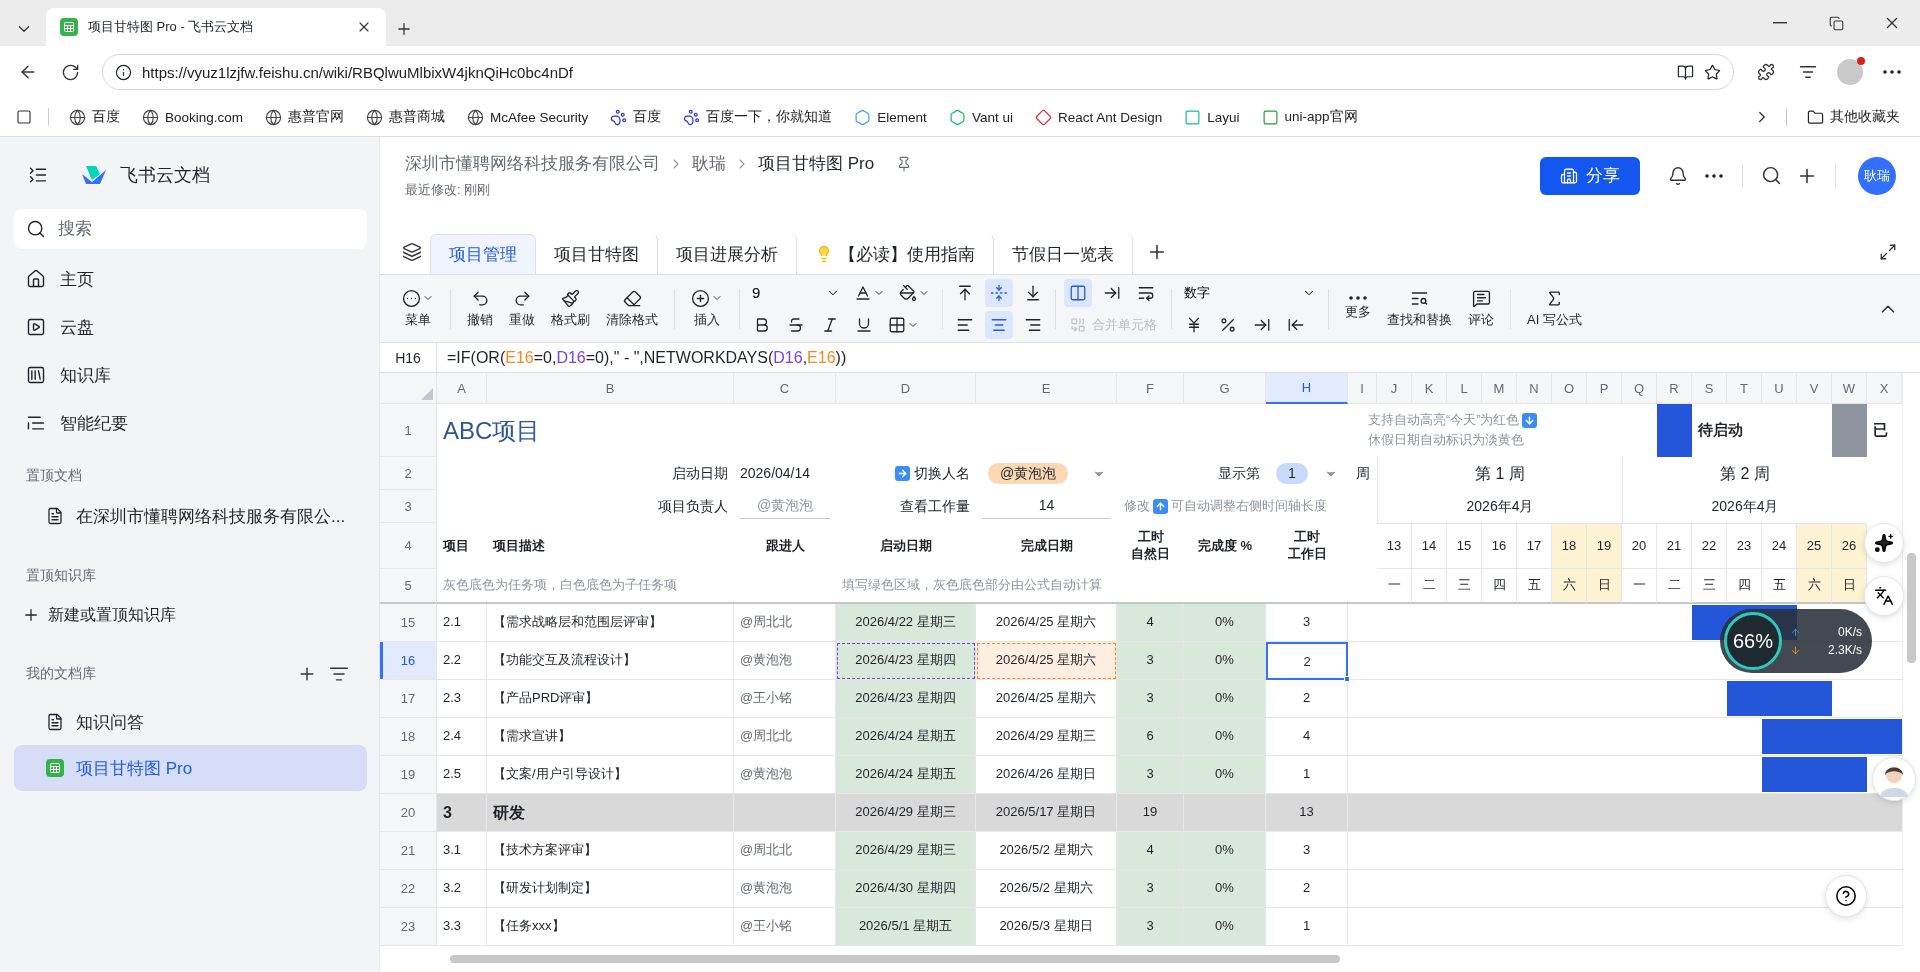 This screenshot has height=972, width=1920. I want to click on column-header: V, so click(1814, 388).